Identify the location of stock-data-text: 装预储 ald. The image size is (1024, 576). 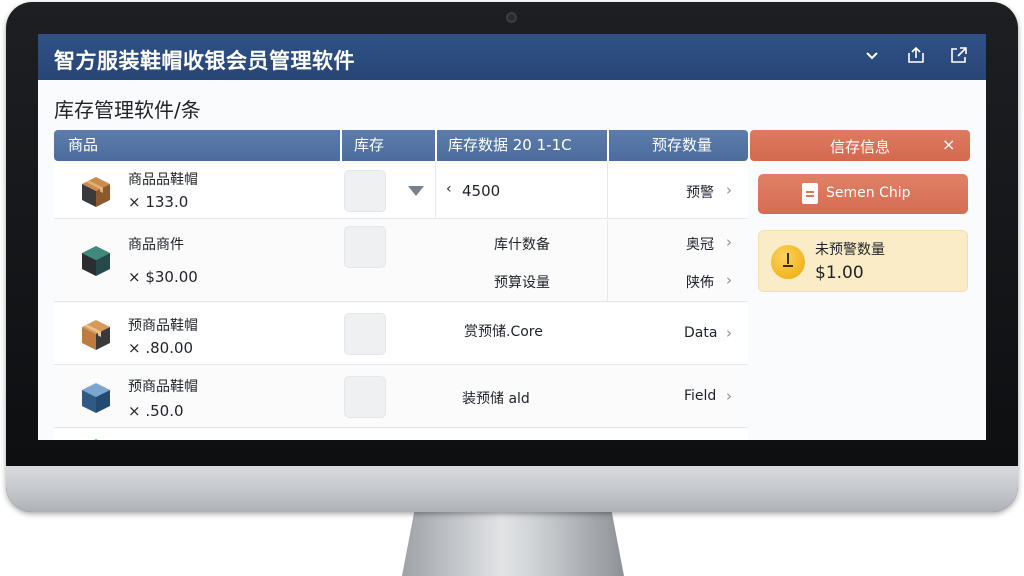
(496, 399).